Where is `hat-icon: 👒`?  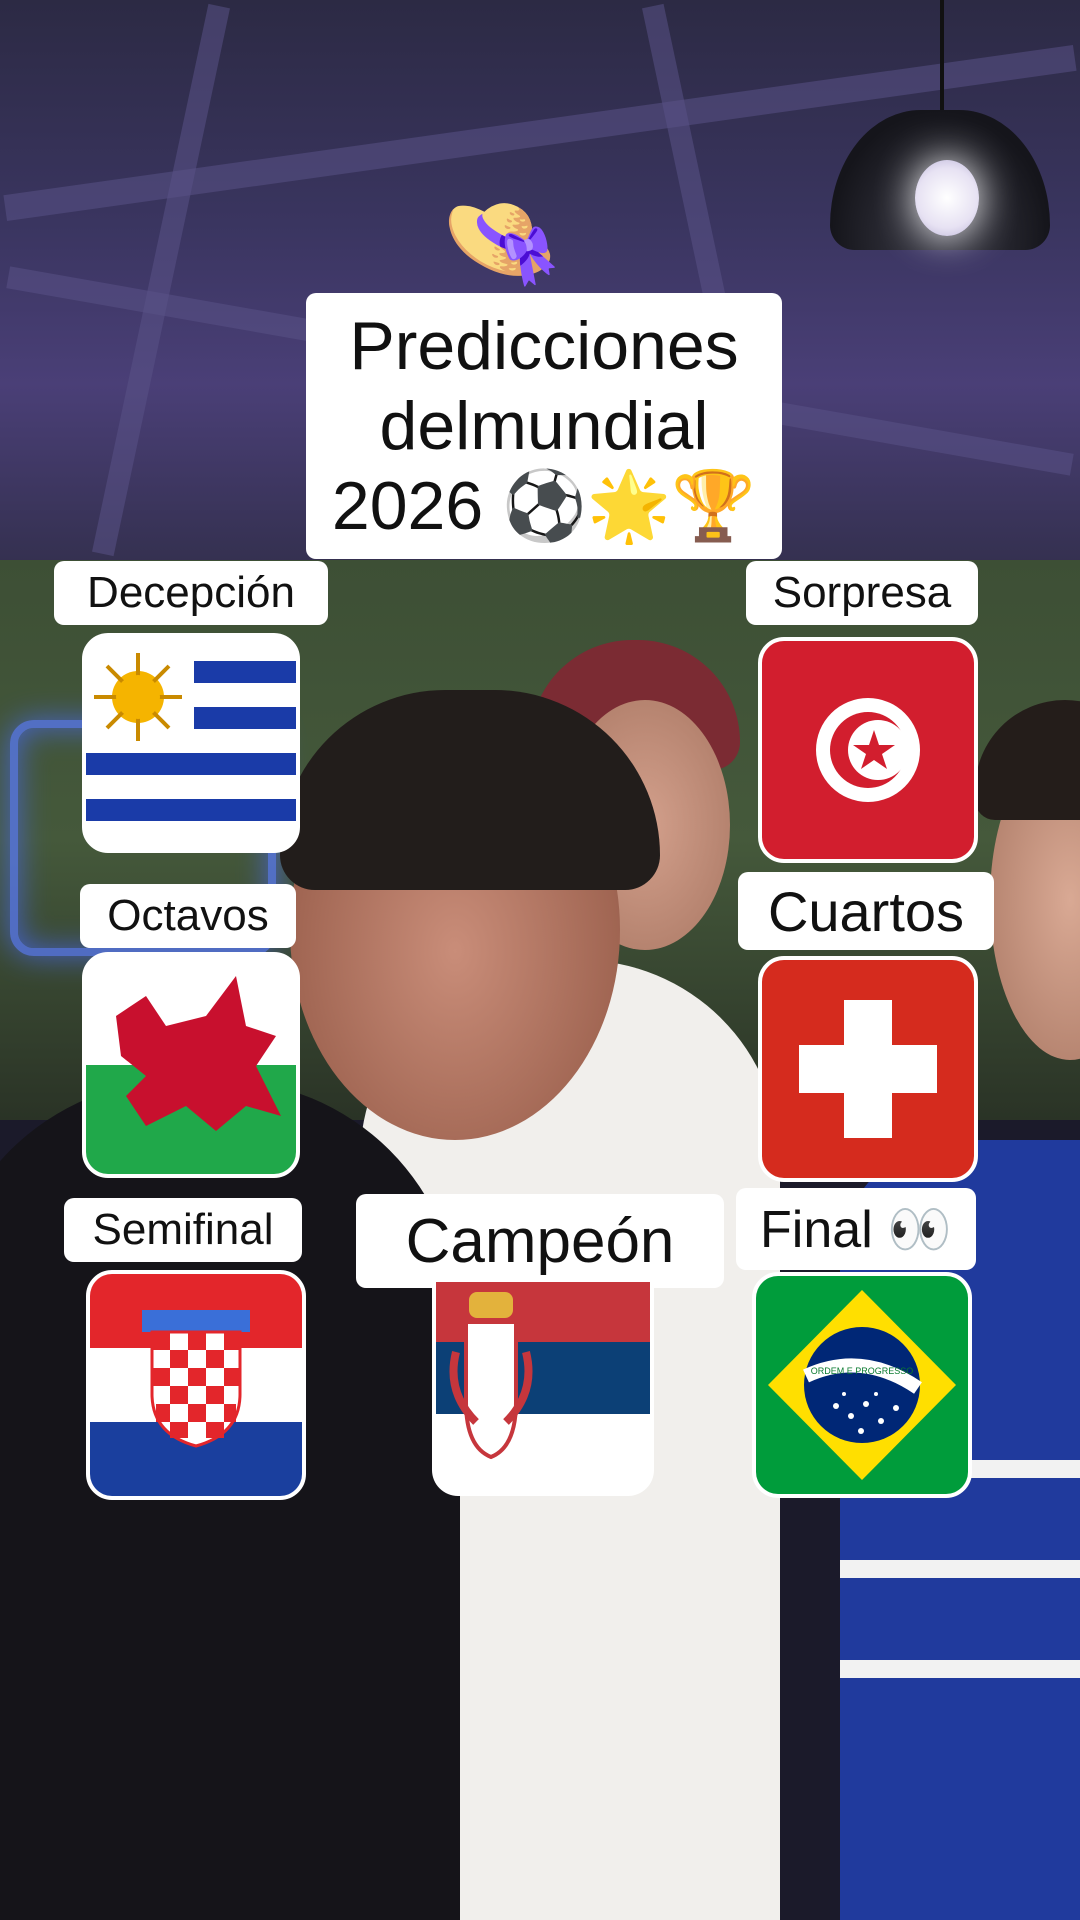 hat-icon: 👒 is located at coordinates (501, 239).